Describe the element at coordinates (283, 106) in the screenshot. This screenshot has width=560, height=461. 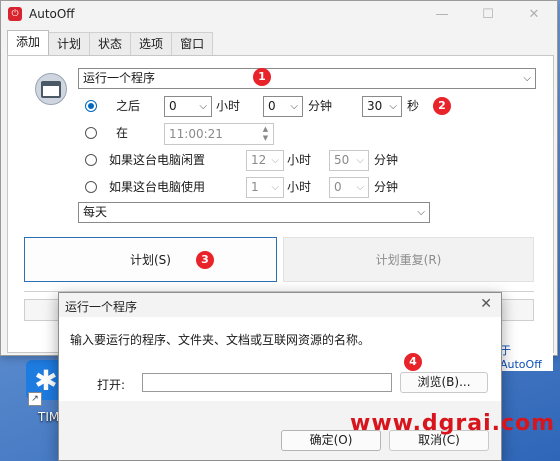
I see `after-minutes-select: 0 ⌵` at that location.